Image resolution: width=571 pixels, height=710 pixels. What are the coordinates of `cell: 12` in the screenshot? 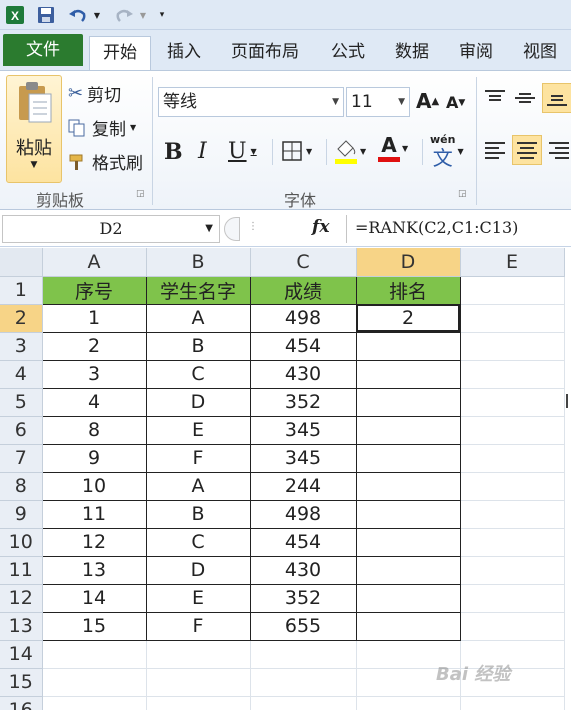 It's located at (94, 542).